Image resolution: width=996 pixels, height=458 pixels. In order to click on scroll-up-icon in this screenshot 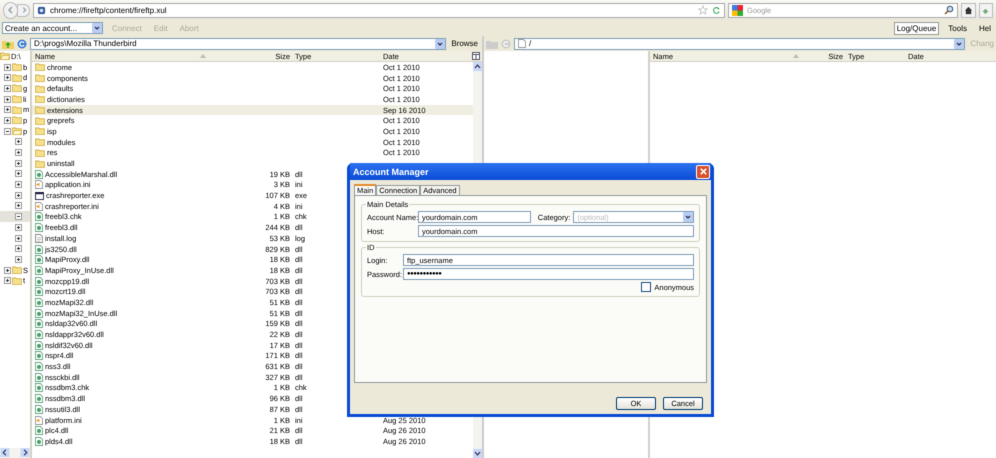, I will do `click(477, 66)`.